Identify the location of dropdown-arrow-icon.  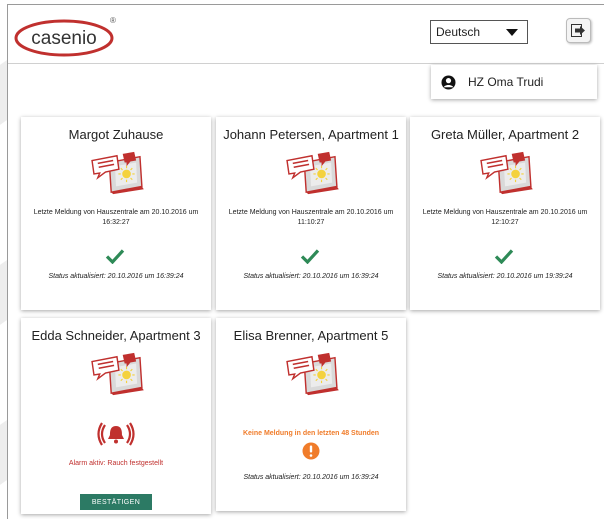
(512, 32).